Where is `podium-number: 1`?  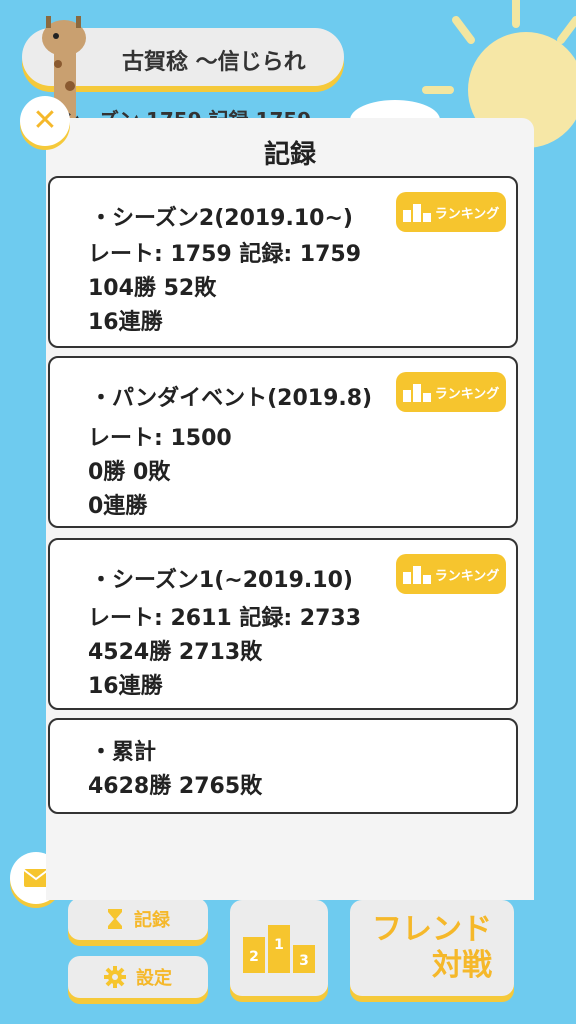 podium-number: 1 is located at coordinates (279, 945).